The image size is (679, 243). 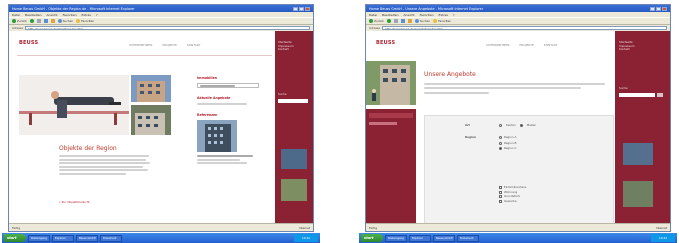 I want to click on header-divider, so click(x=144, y=55).